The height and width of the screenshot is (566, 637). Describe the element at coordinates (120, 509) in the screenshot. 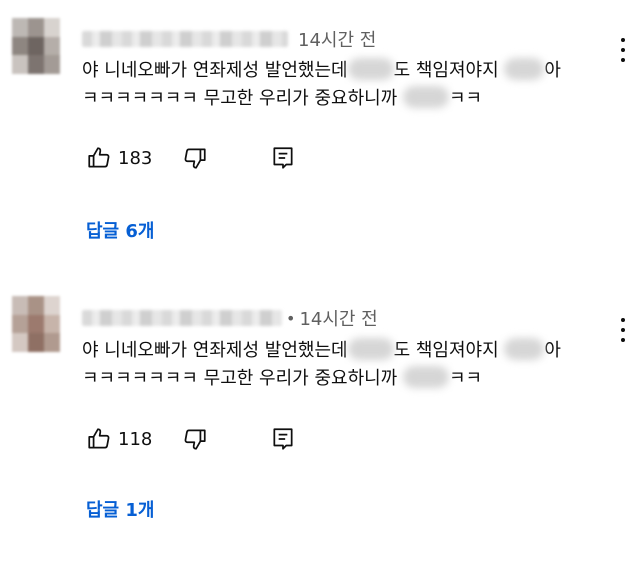

I see `view-replies-button: 답글 1개` at that location.